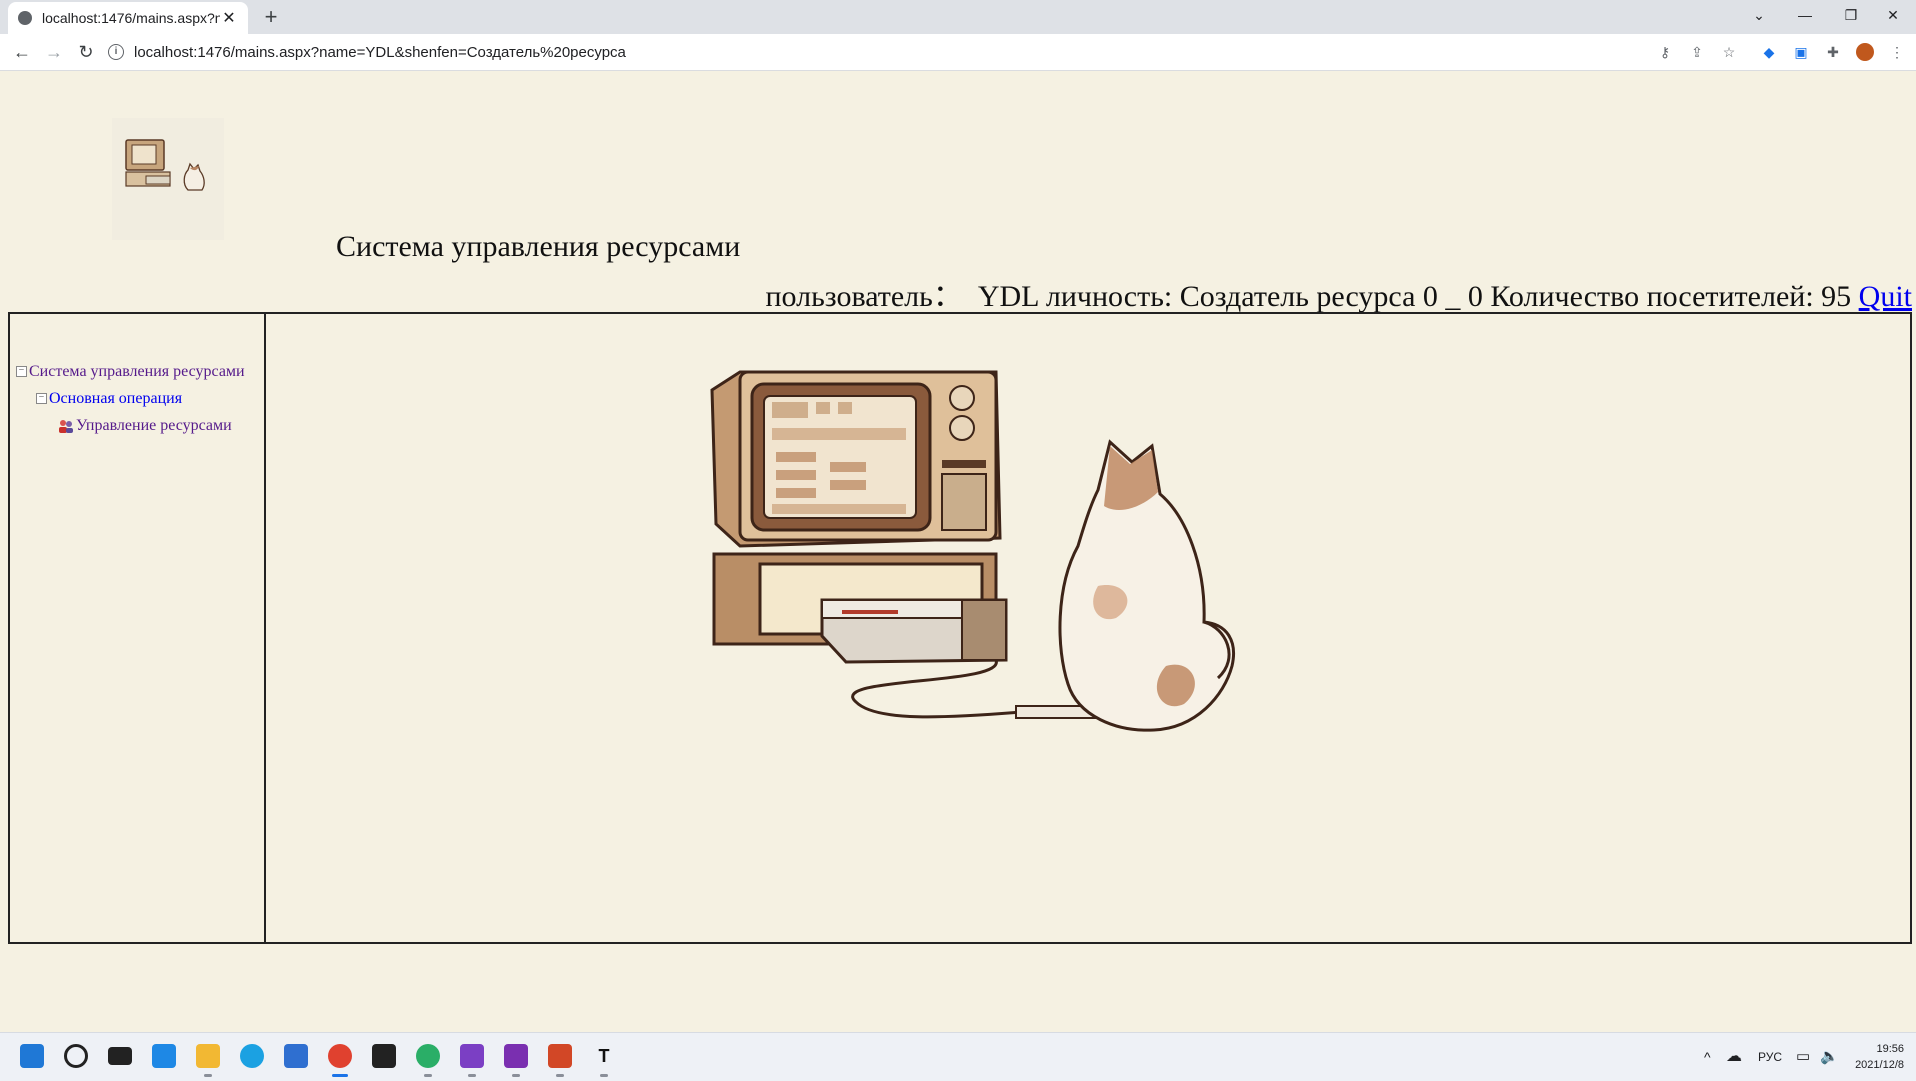  I want to click on visual-studio-icon, so click(472, 1056).